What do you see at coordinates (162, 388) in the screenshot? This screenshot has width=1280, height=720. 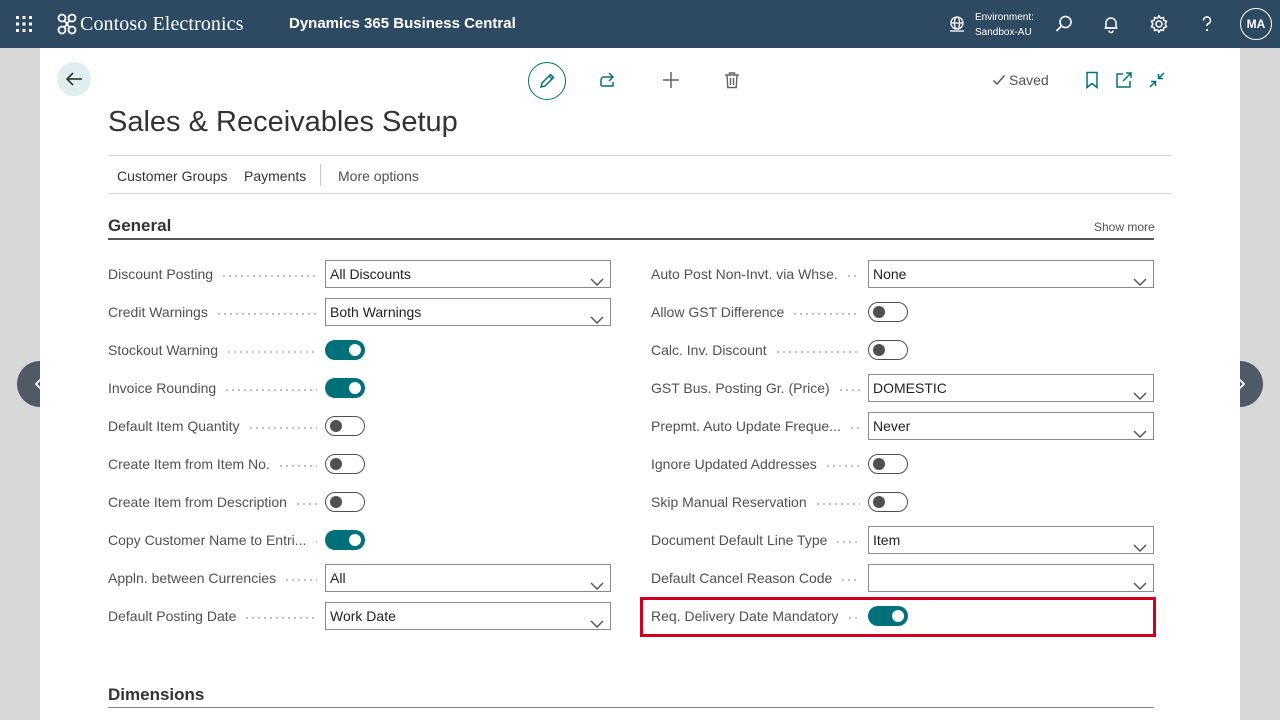 I see `field-label-invoice-rounding: Invoice Rounding` at bounding box center [162, 388].